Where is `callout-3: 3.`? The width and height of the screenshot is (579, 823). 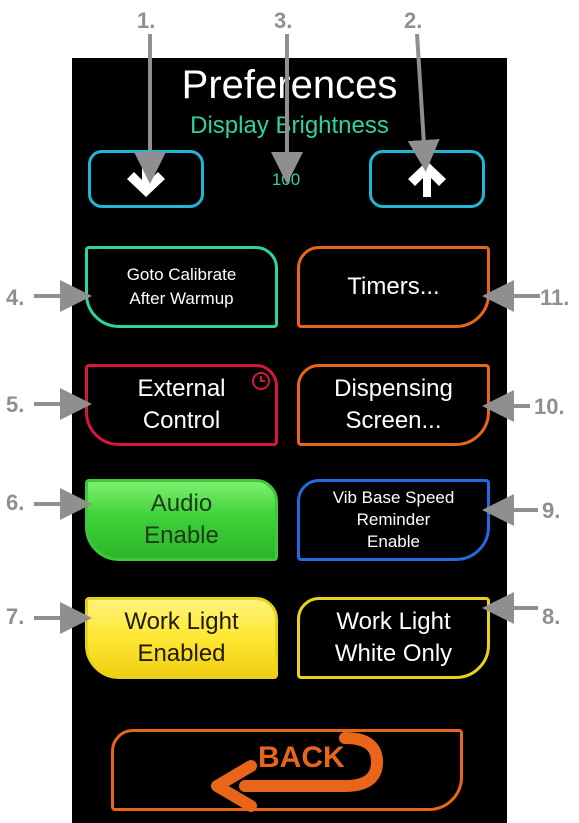
callout-3: 3. is located at coordinates (283, 20).